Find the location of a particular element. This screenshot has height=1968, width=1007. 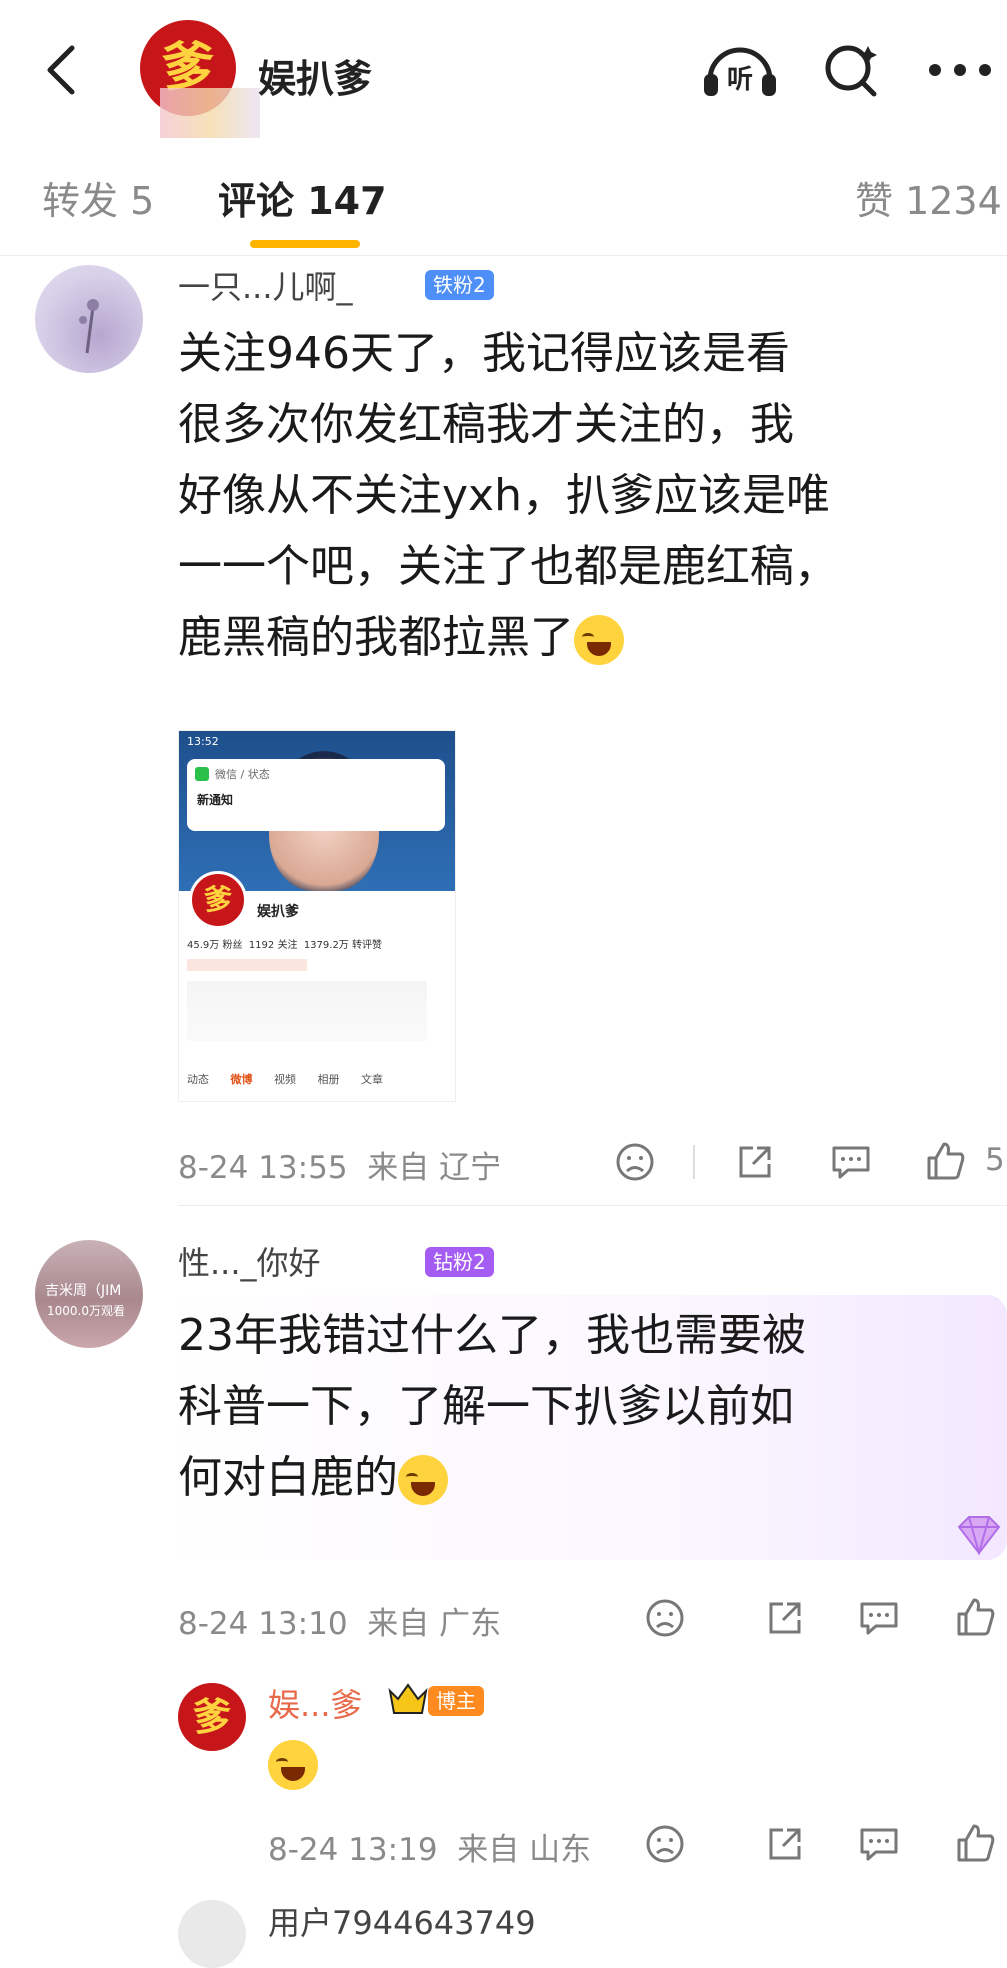

divider is located at coordinates (694, 1162).